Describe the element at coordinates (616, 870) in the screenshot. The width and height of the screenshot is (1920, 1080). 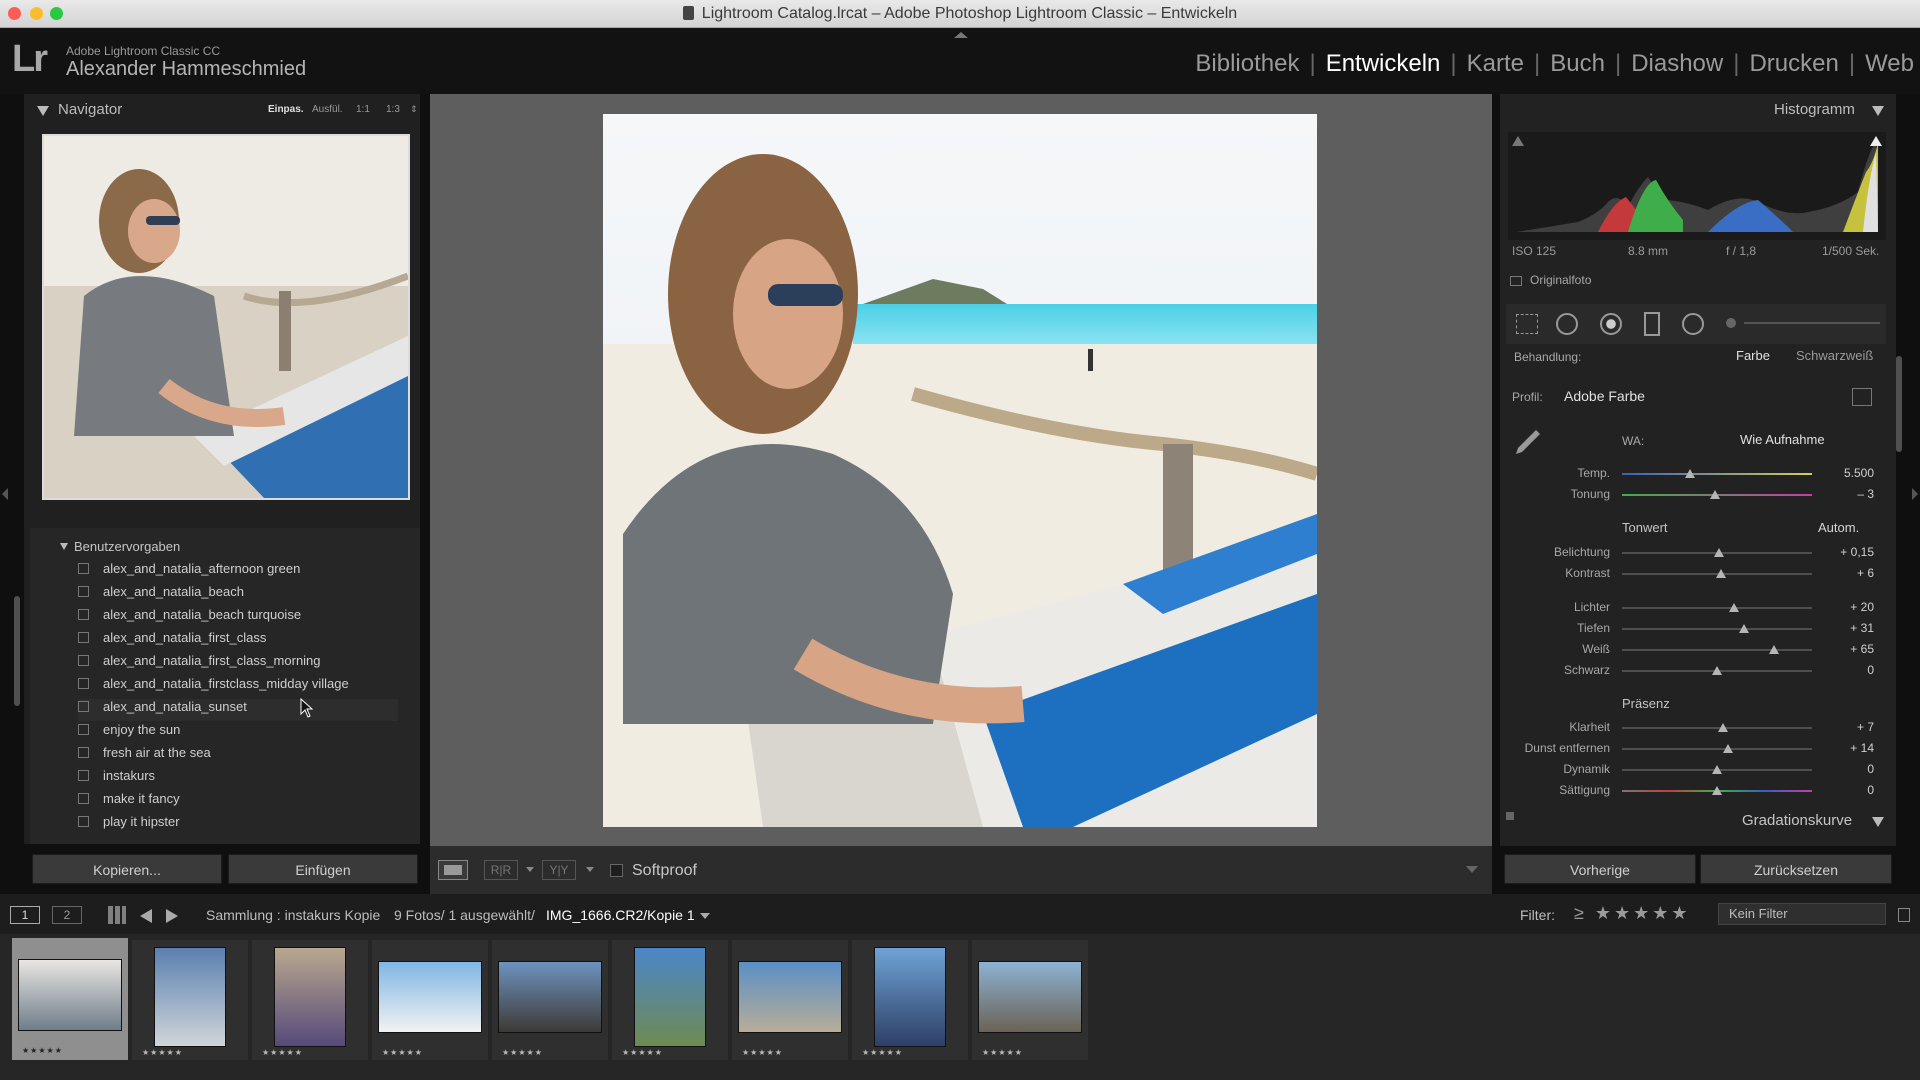
I see `softproof-checkbox` at that location.